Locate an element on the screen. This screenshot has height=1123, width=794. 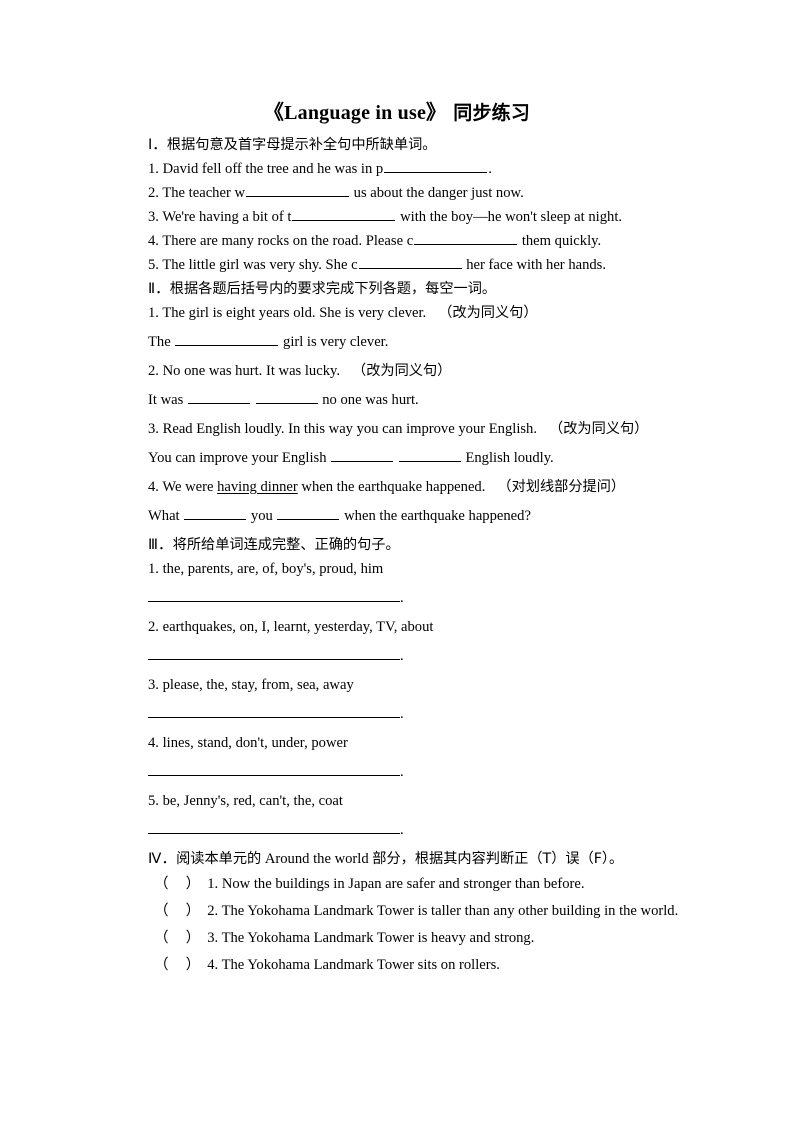
section-4-heading-en: Around the world is located at coordinates (316, 859).